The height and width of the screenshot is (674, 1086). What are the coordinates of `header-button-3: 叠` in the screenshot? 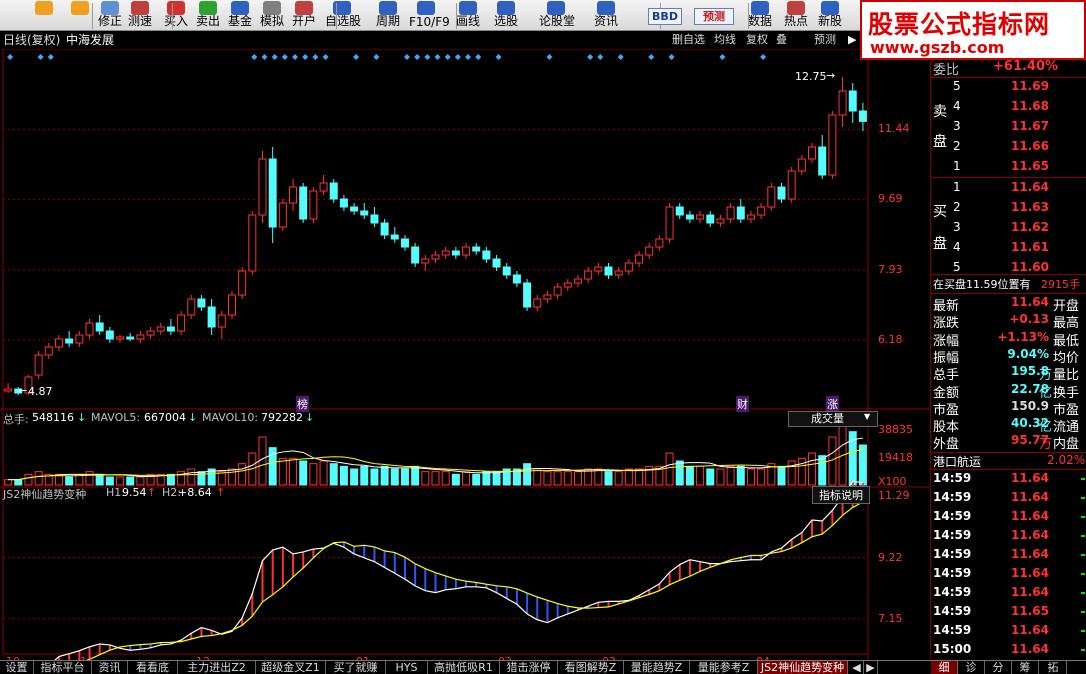 It's located at (781, 40).